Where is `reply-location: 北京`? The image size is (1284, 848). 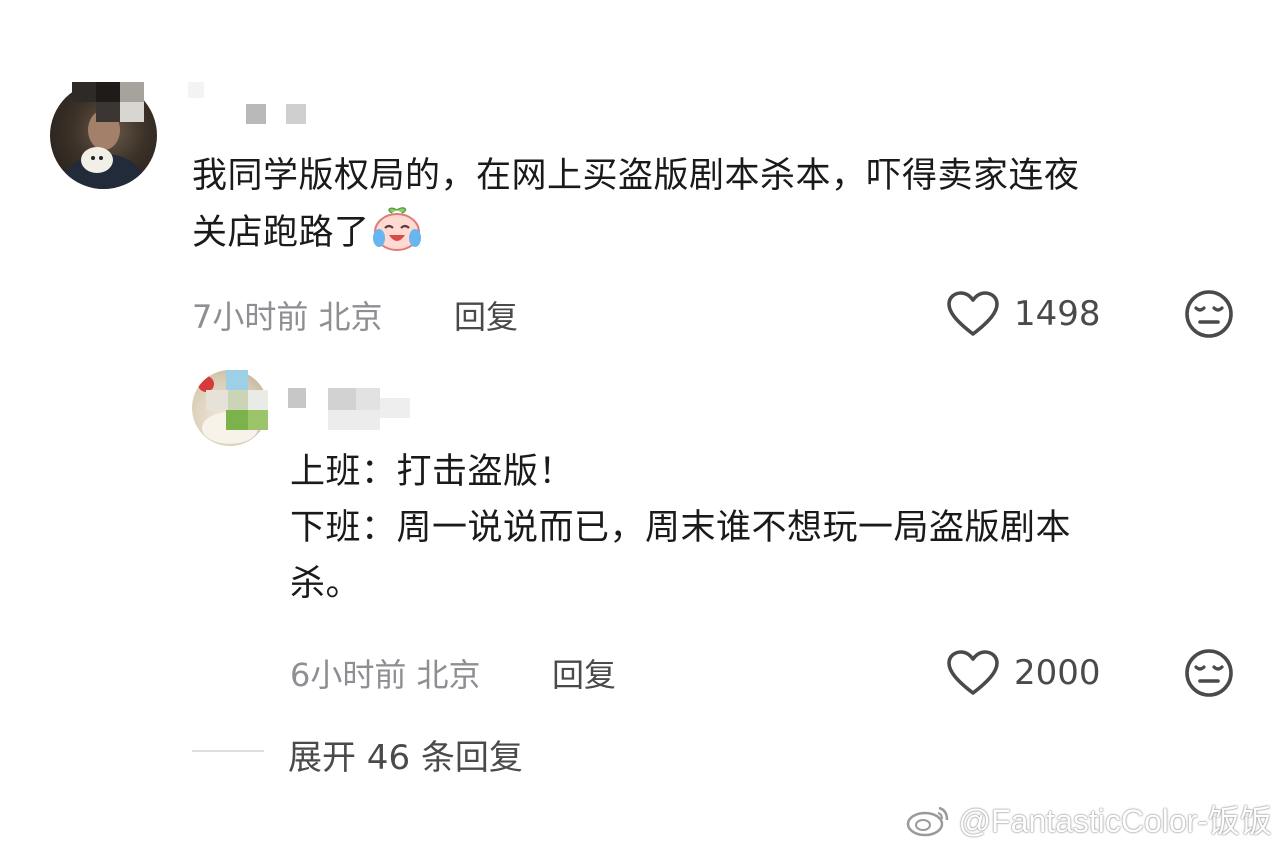
reply-location: 北京 is located at coordinates (448, 675).